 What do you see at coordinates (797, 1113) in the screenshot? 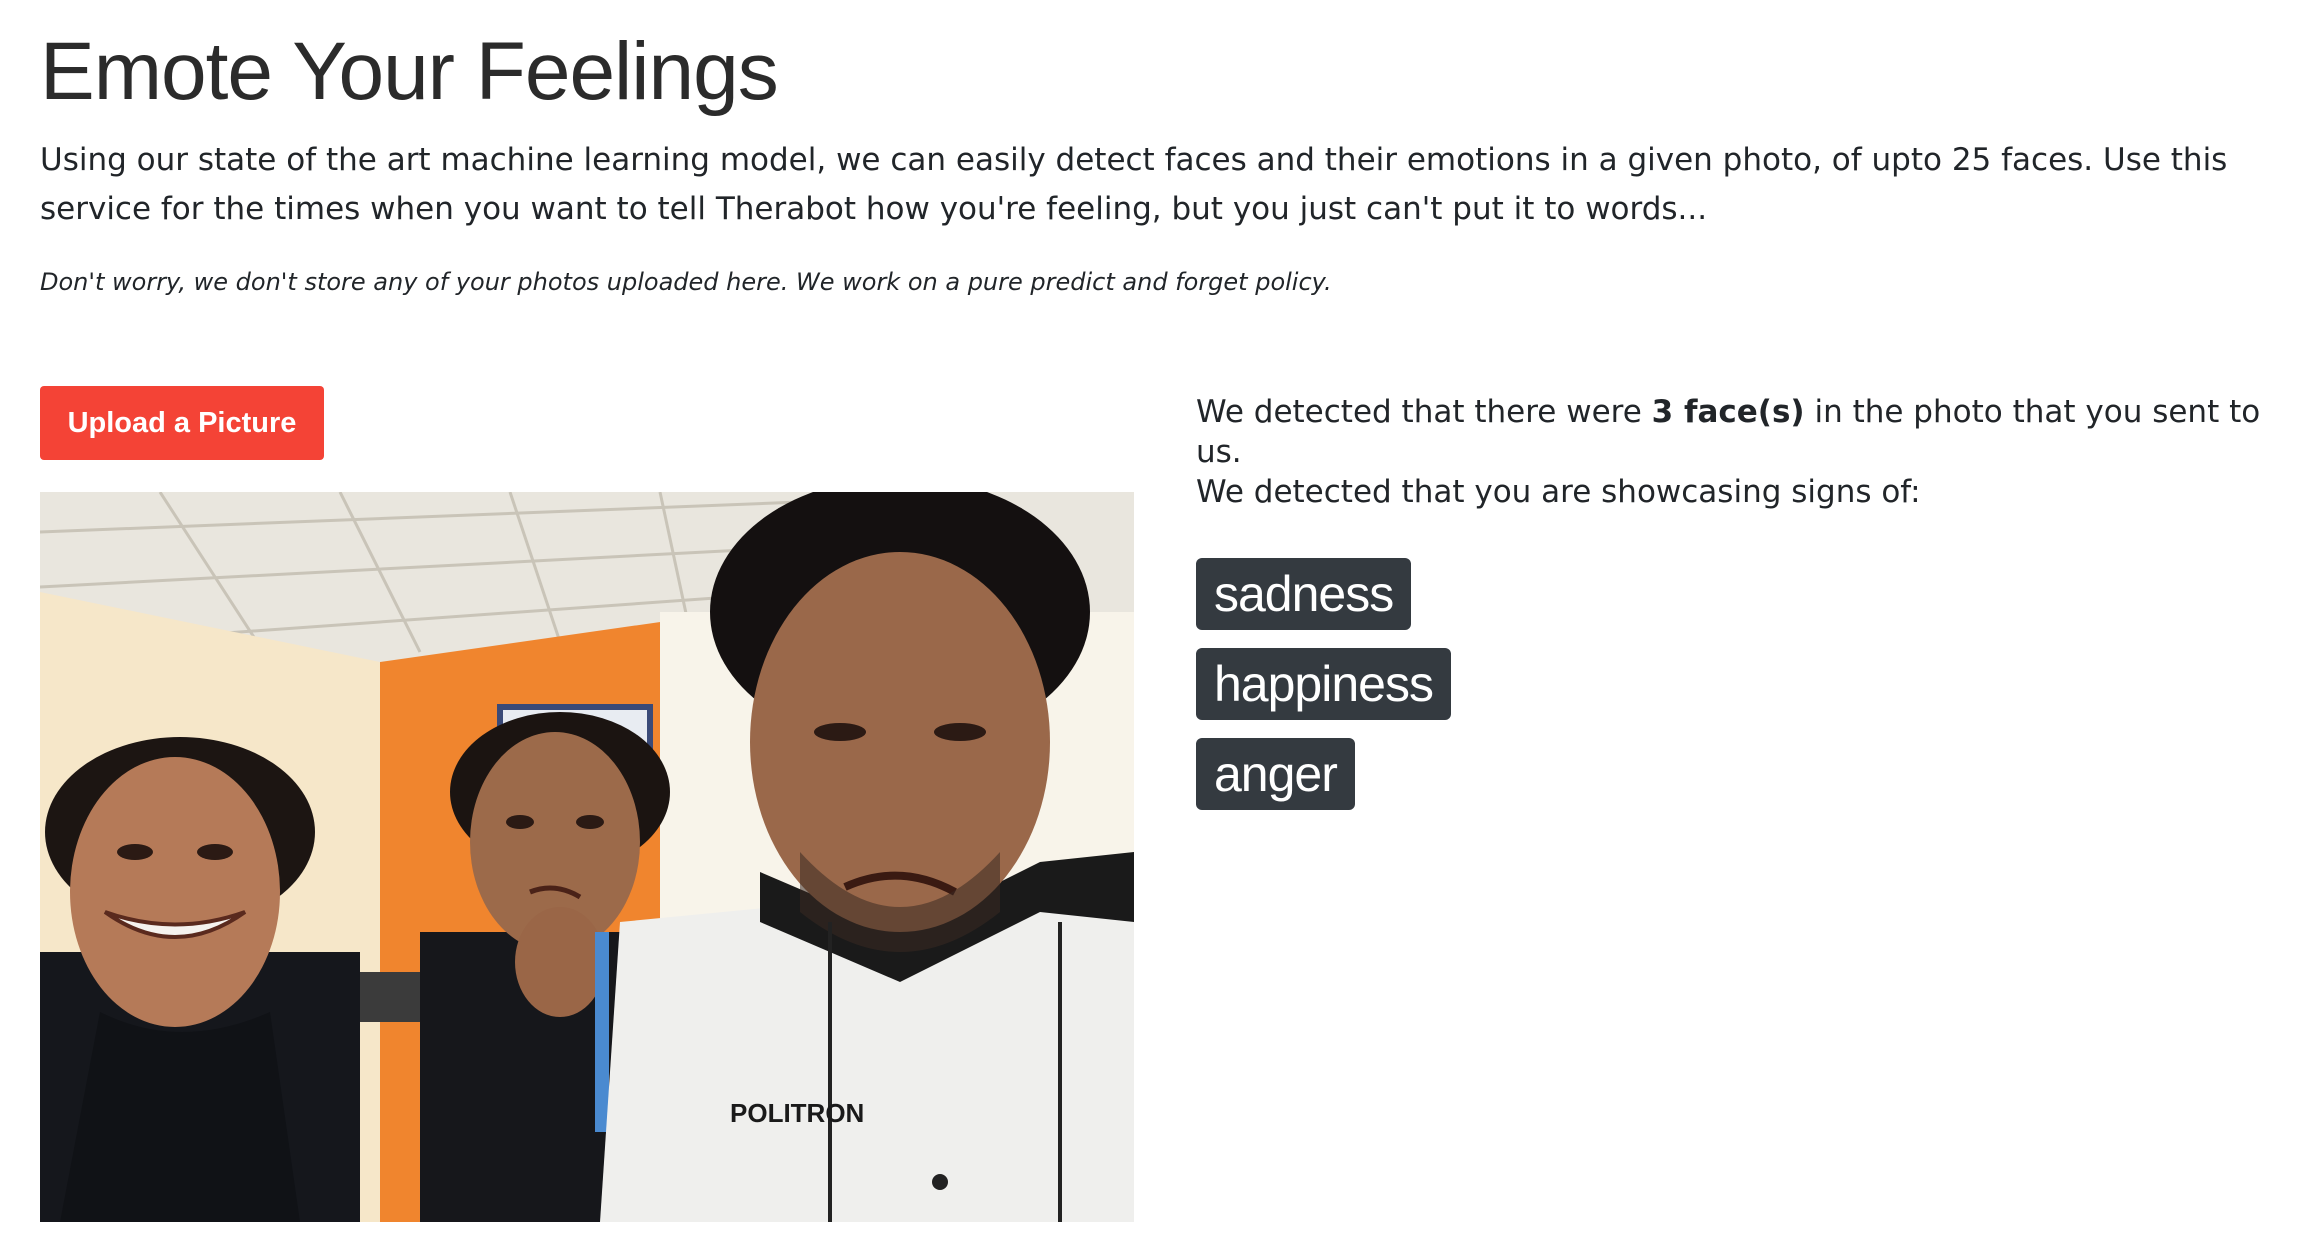
I see `shirt-print: POLITRON` at bounding box center [797, 1113].